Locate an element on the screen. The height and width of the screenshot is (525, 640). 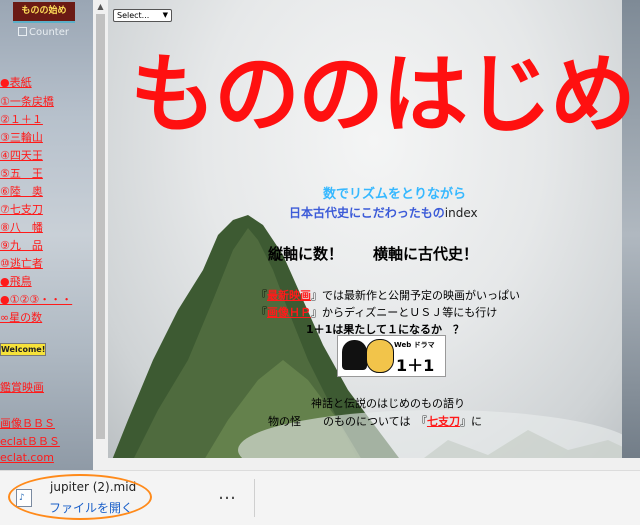
mononoke-suffix: 』に is located at coordinates (470, 421).